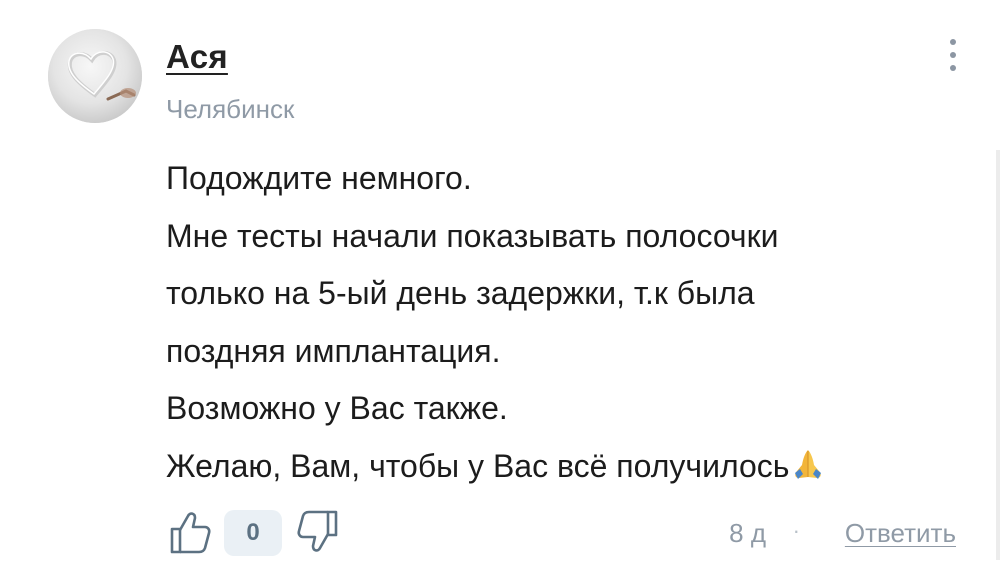  I want to click on heart-in-snow-image, so click(95, 76).